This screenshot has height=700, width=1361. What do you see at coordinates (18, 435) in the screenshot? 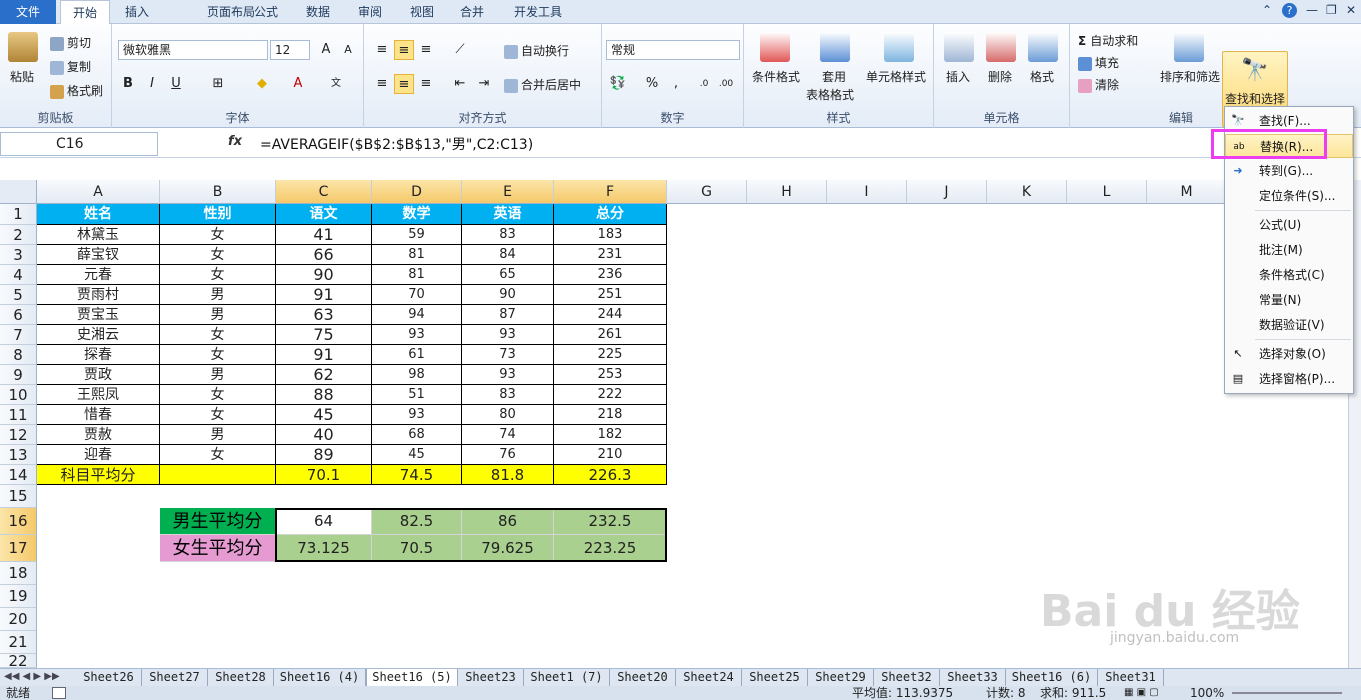
I see `row-header: 12` at bounding box center [18, 435].